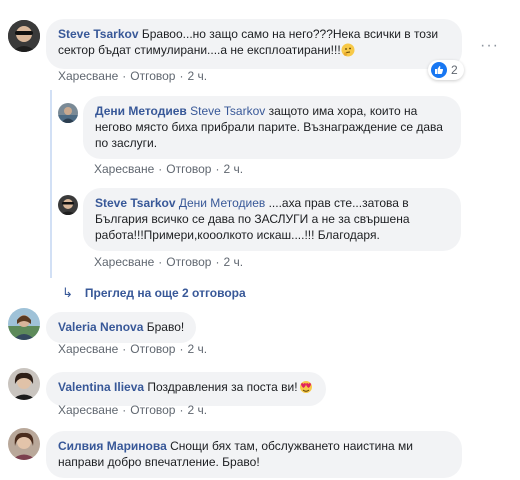 The width and height of the screenshot is (520, 480). I want to click on like-icon, so click(439, 70).